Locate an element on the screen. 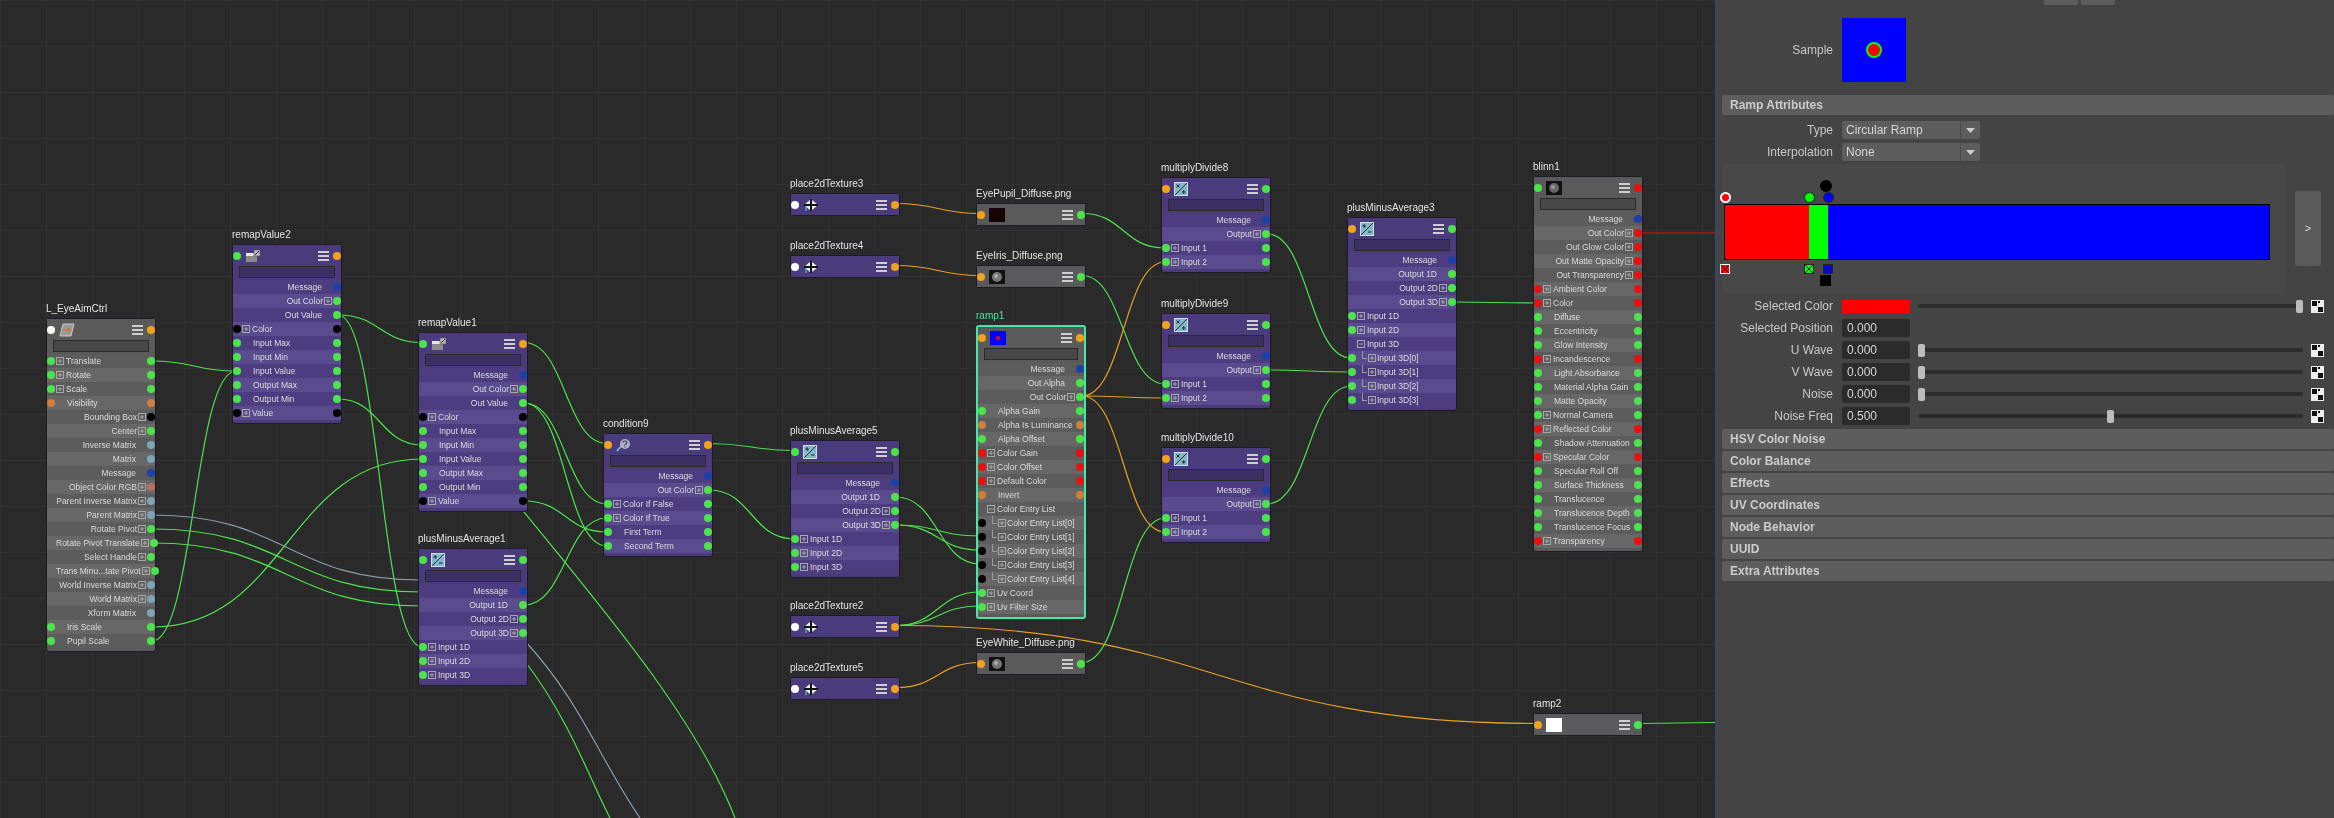  field-label: Interpolation is located at coordinates (1799, 152).